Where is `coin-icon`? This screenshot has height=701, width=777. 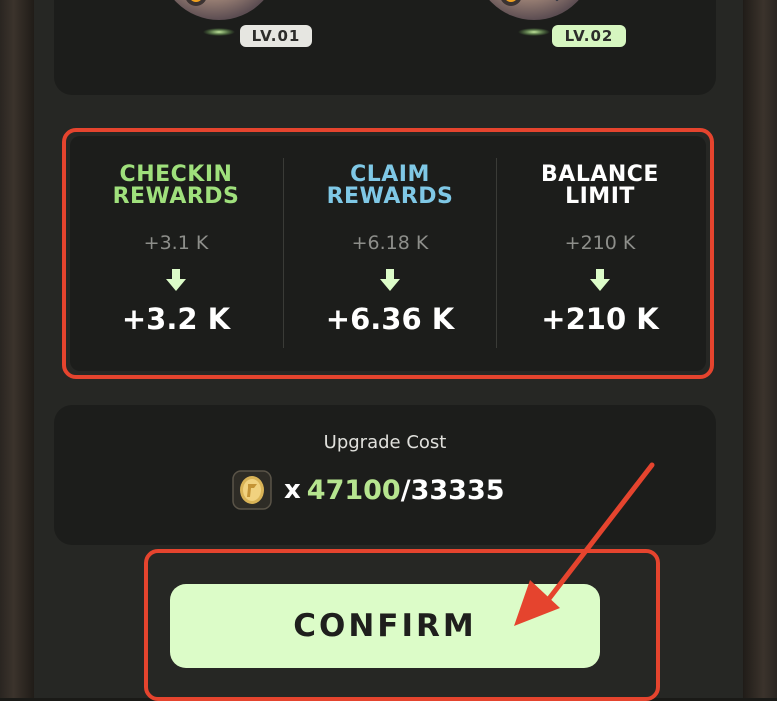 coin-icon is located at coordinates (252, 490).